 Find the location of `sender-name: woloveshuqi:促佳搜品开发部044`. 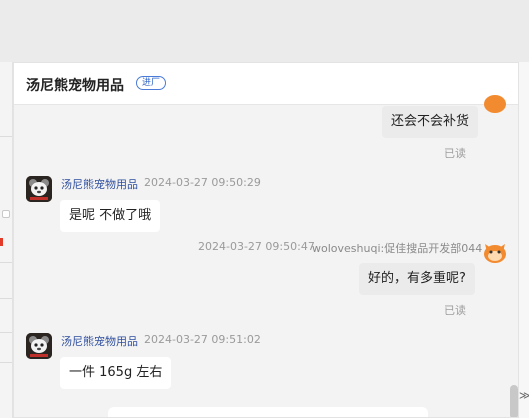

sender-name: woloveshuqi:促佳搜品开发部044 is located at coordinates (397, 248).